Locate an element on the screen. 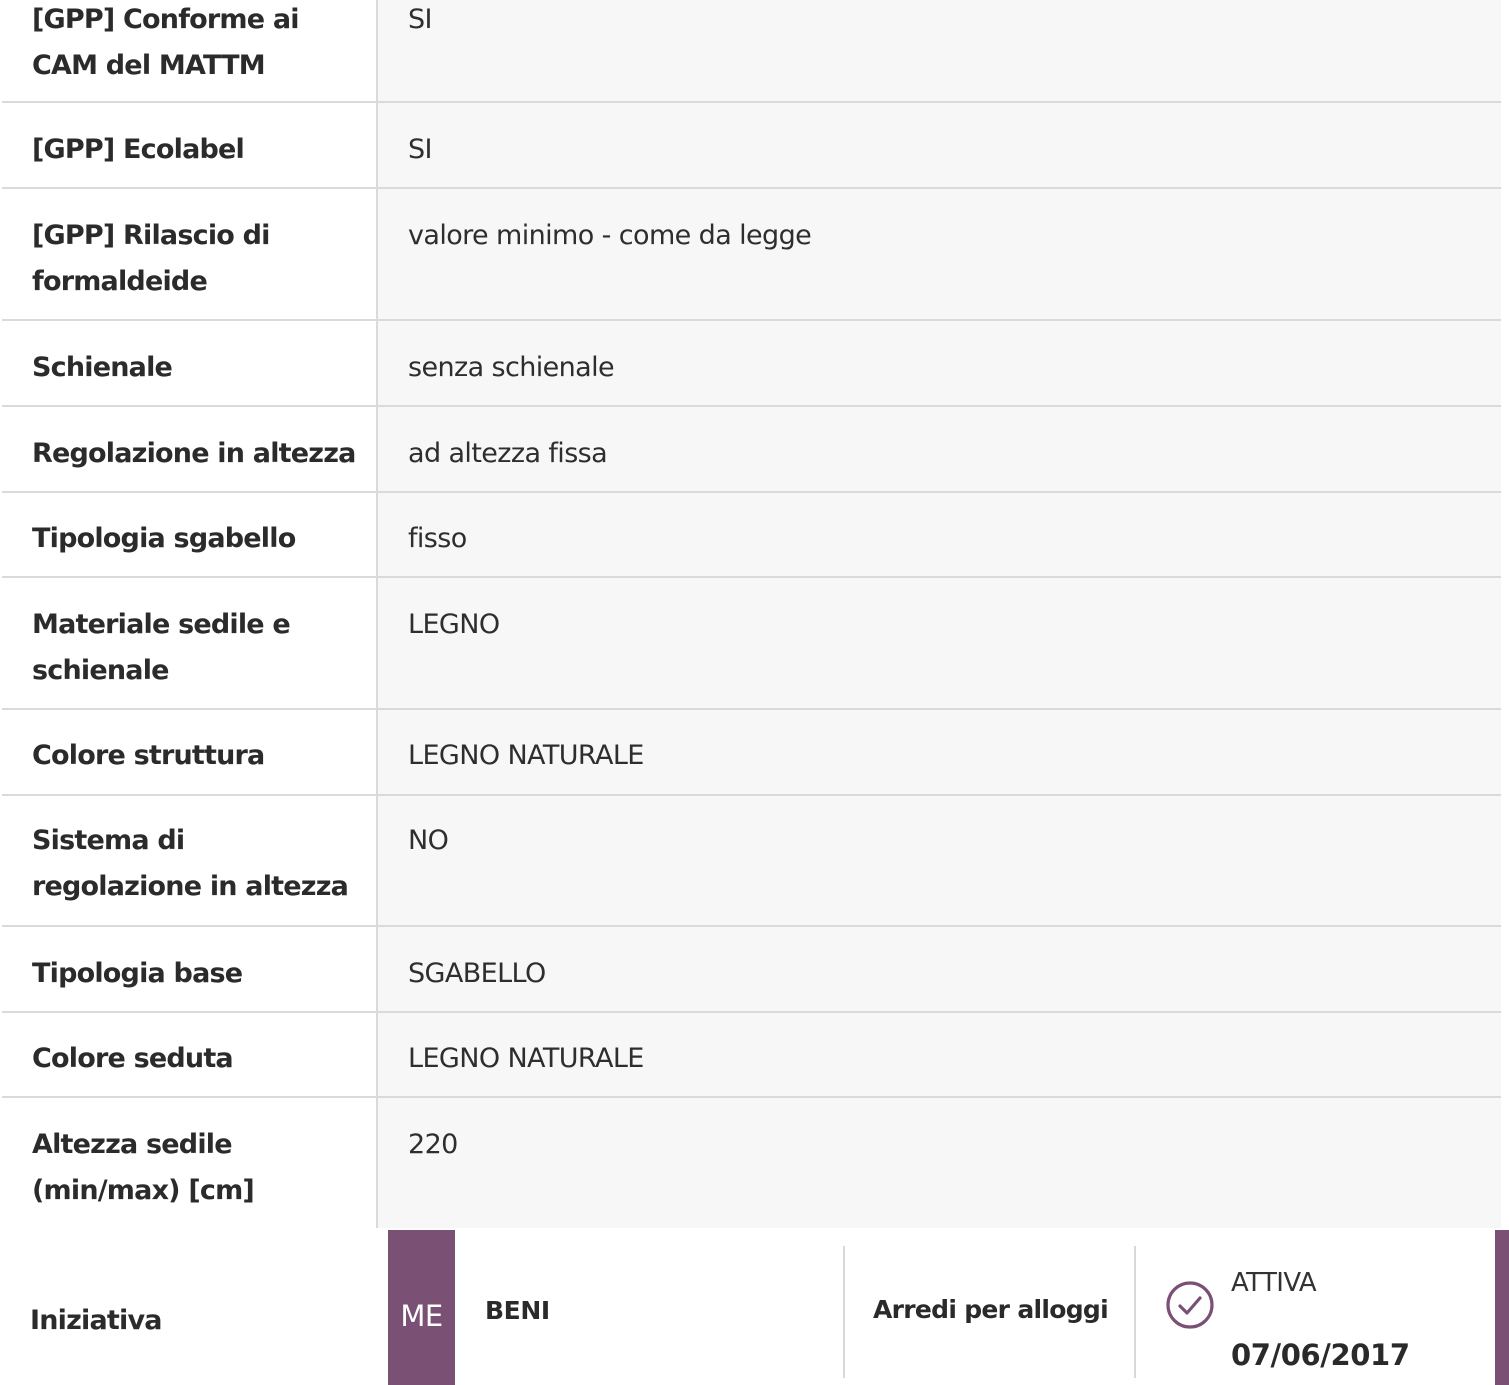  attribute-label-cell: Regolazione in altezza is located at coordinates (190, 449).